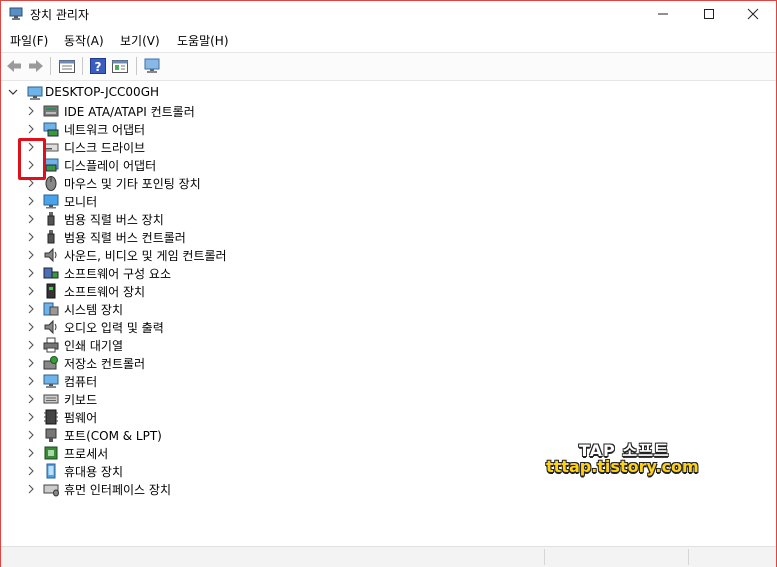 Image resolution: width=777 pixels, height=567 pixels. Describe the element at coordinates (51, 129) in the screenshot. I see `network-adapter-icon` at that location.